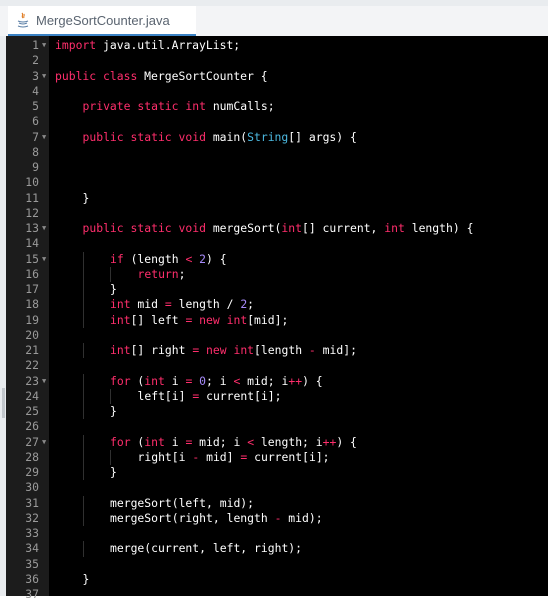 This screenshot has width=548, height=602. I want to click on code-text: public class MergeSortCounter {, so click(161, 76).